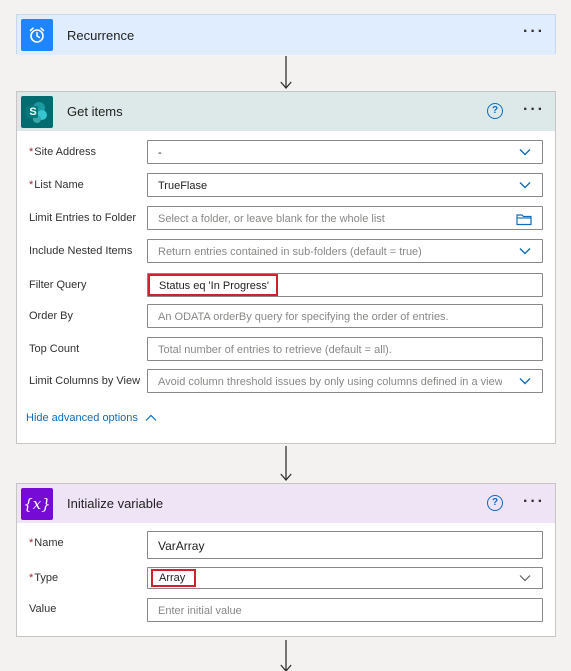 The image size is (571, 671). I want to click on recurrence-title: Recurrence, so click(101, 35).